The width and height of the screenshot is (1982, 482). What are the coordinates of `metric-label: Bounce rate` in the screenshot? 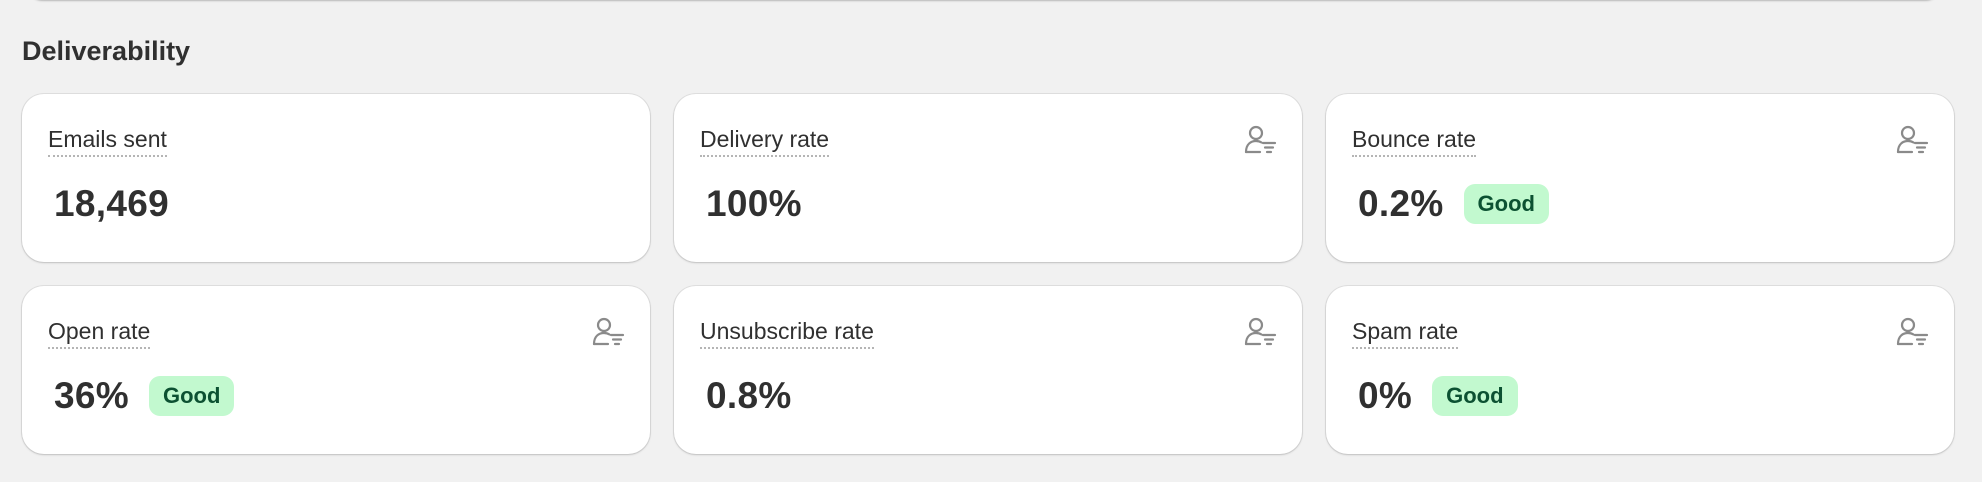 It's located at (1414, 140).